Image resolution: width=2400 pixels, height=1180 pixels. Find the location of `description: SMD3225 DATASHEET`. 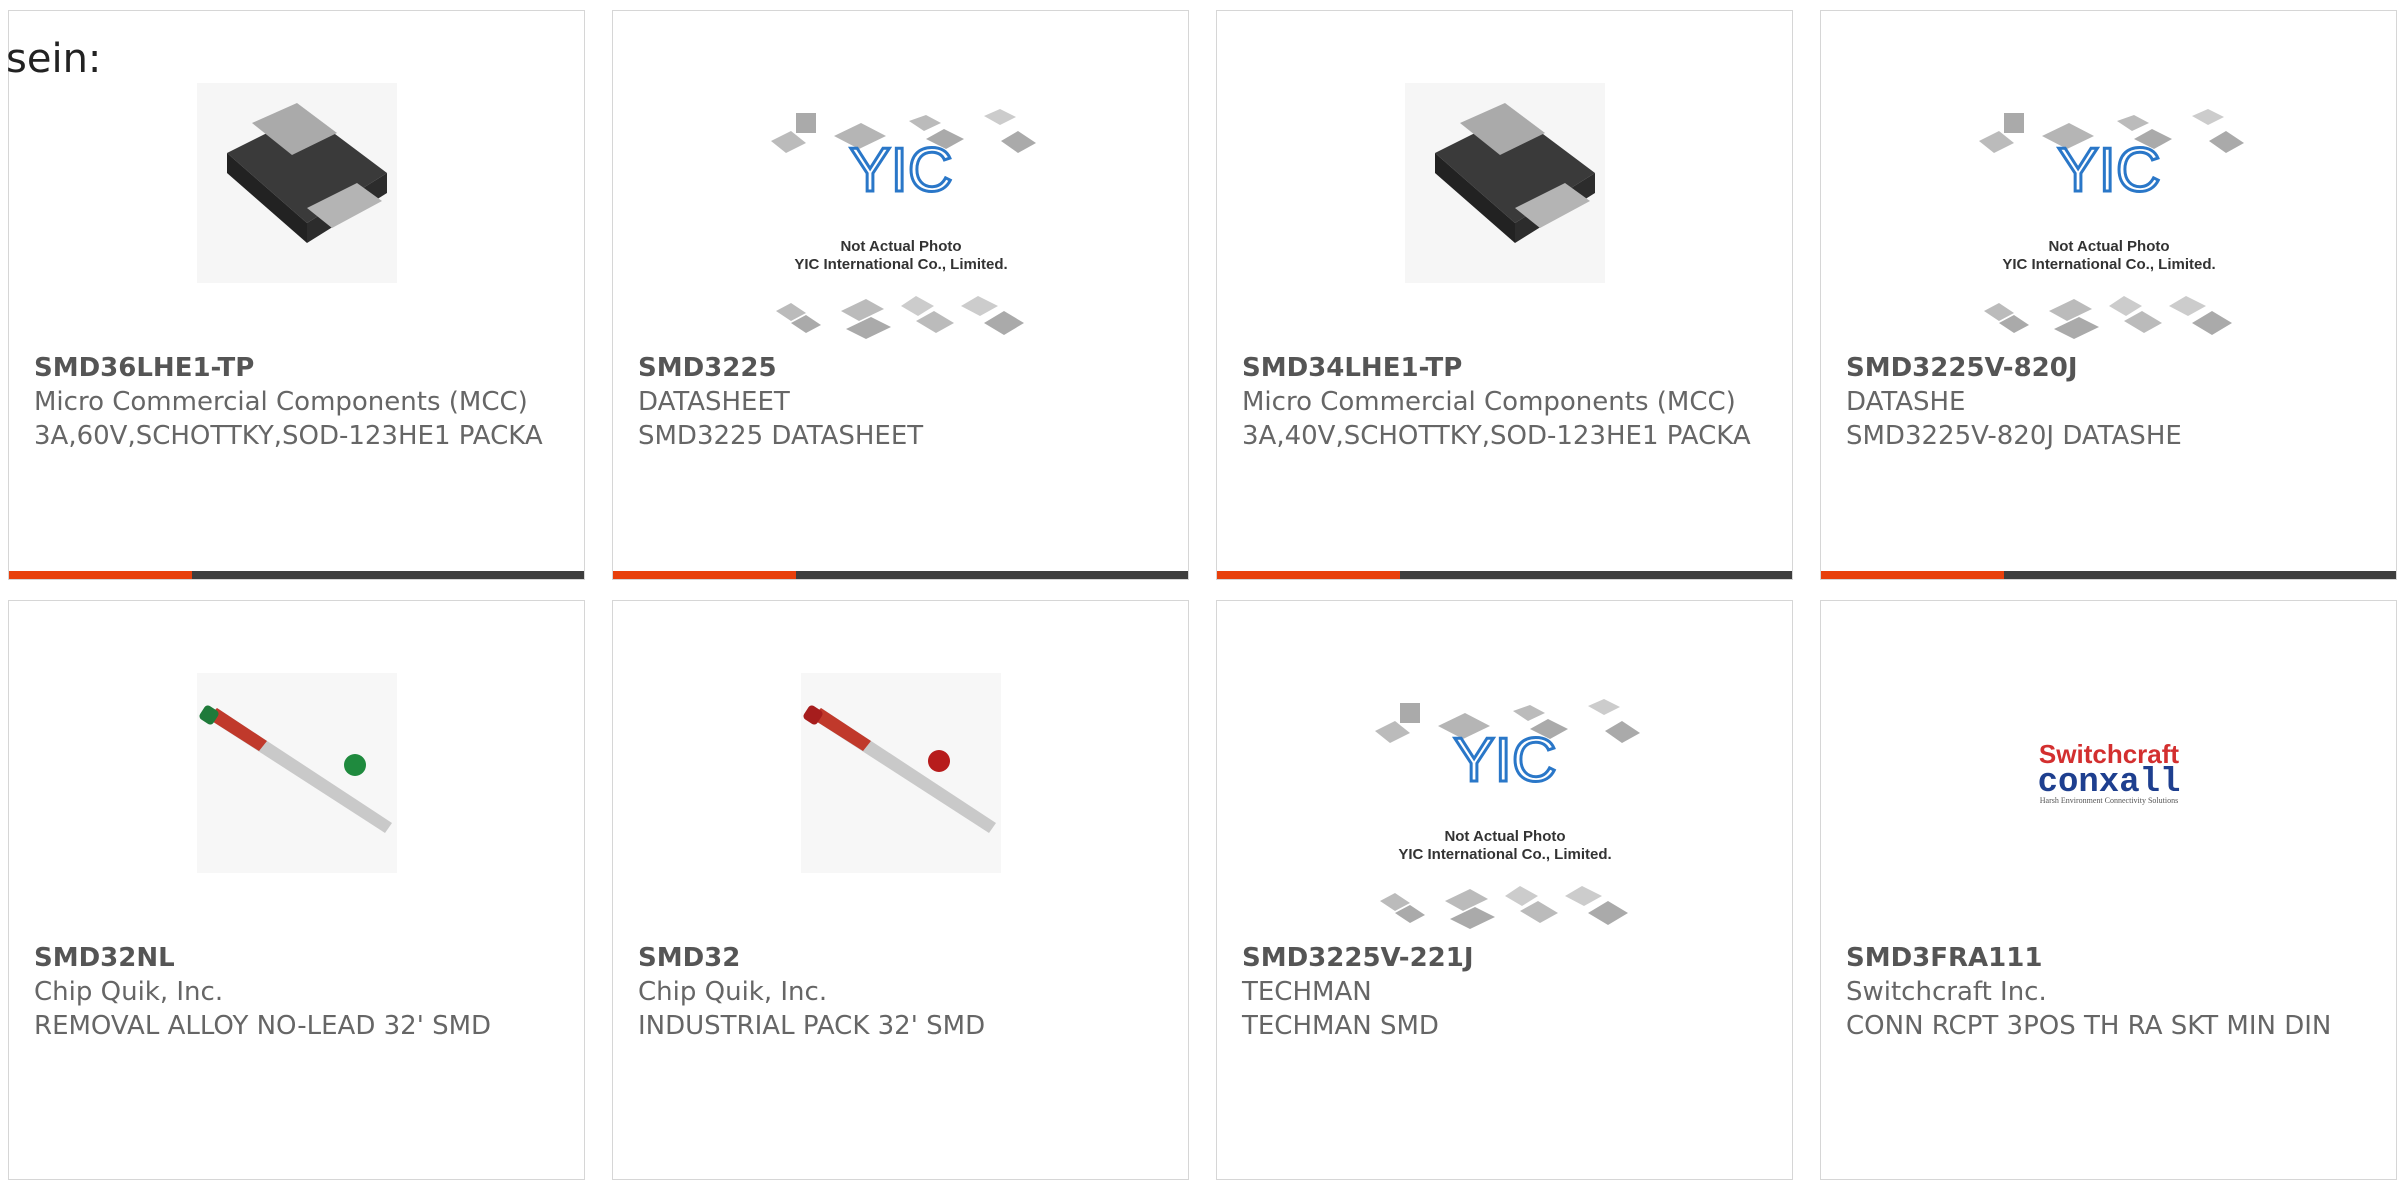

description: SMD3225 DATASHEET is located at coordinates (781, 436).